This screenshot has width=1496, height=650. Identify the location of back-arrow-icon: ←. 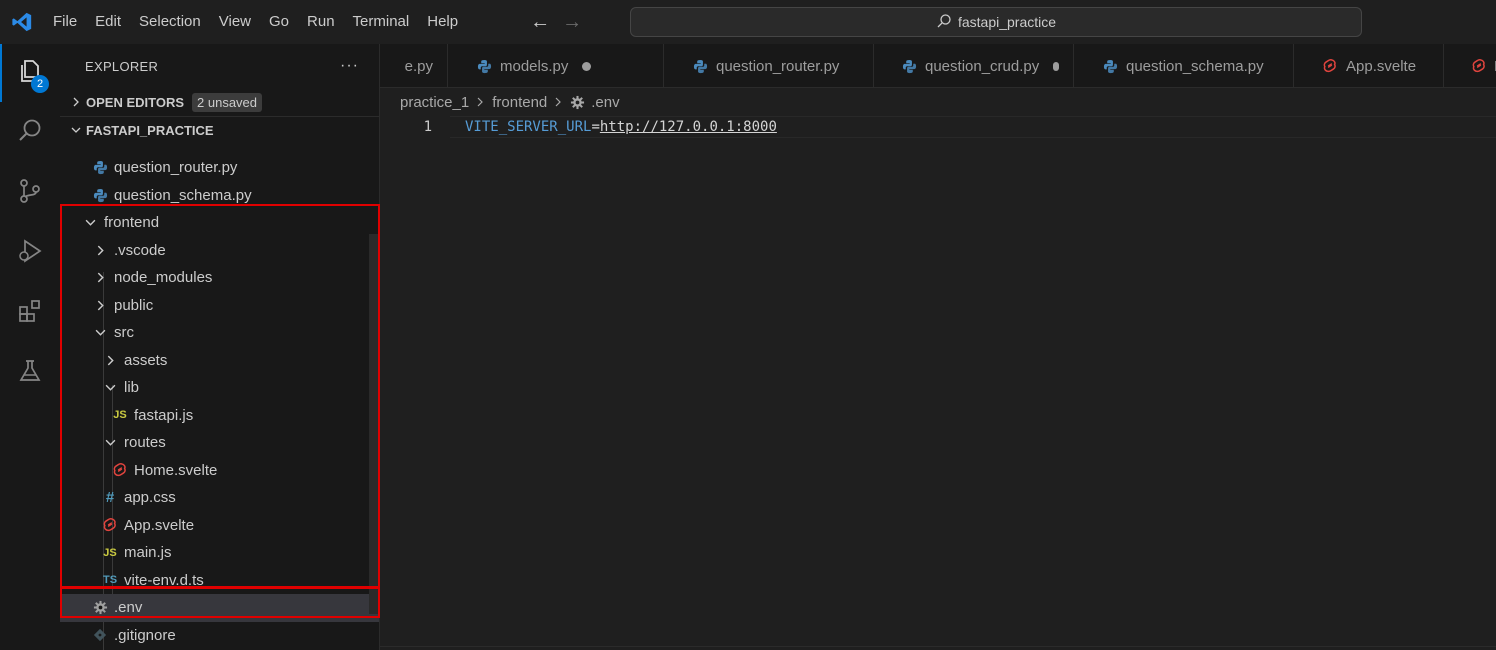
(540, 22).